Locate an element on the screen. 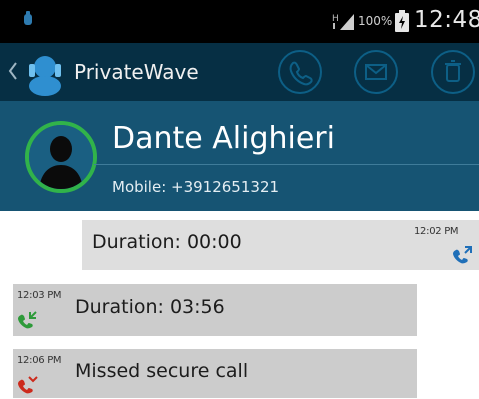 Image resolution: width=479 pixels, height=399 pixels. signal-icon: H is located at coordinates (344, 23).